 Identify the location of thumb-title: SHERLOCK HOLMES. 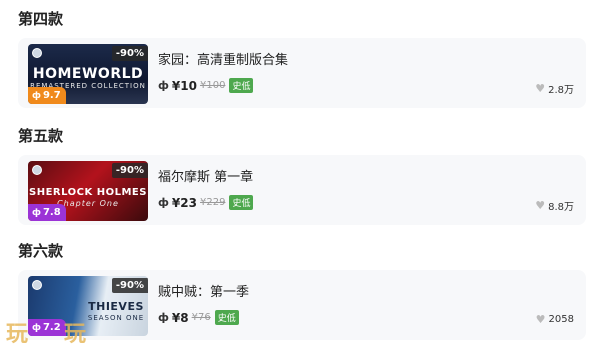
(88, 192).